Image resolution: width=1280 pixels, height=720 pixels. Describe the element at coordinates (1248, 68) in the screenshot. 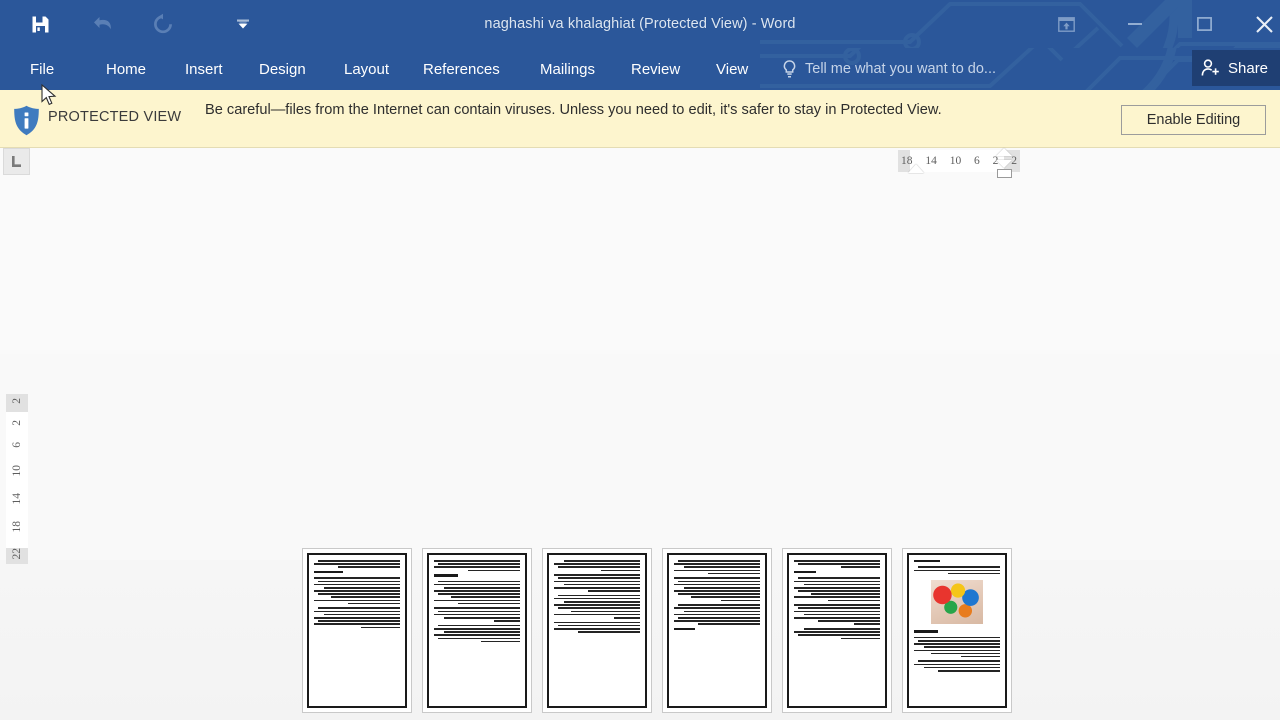

I see `share-label: Share` at that location.